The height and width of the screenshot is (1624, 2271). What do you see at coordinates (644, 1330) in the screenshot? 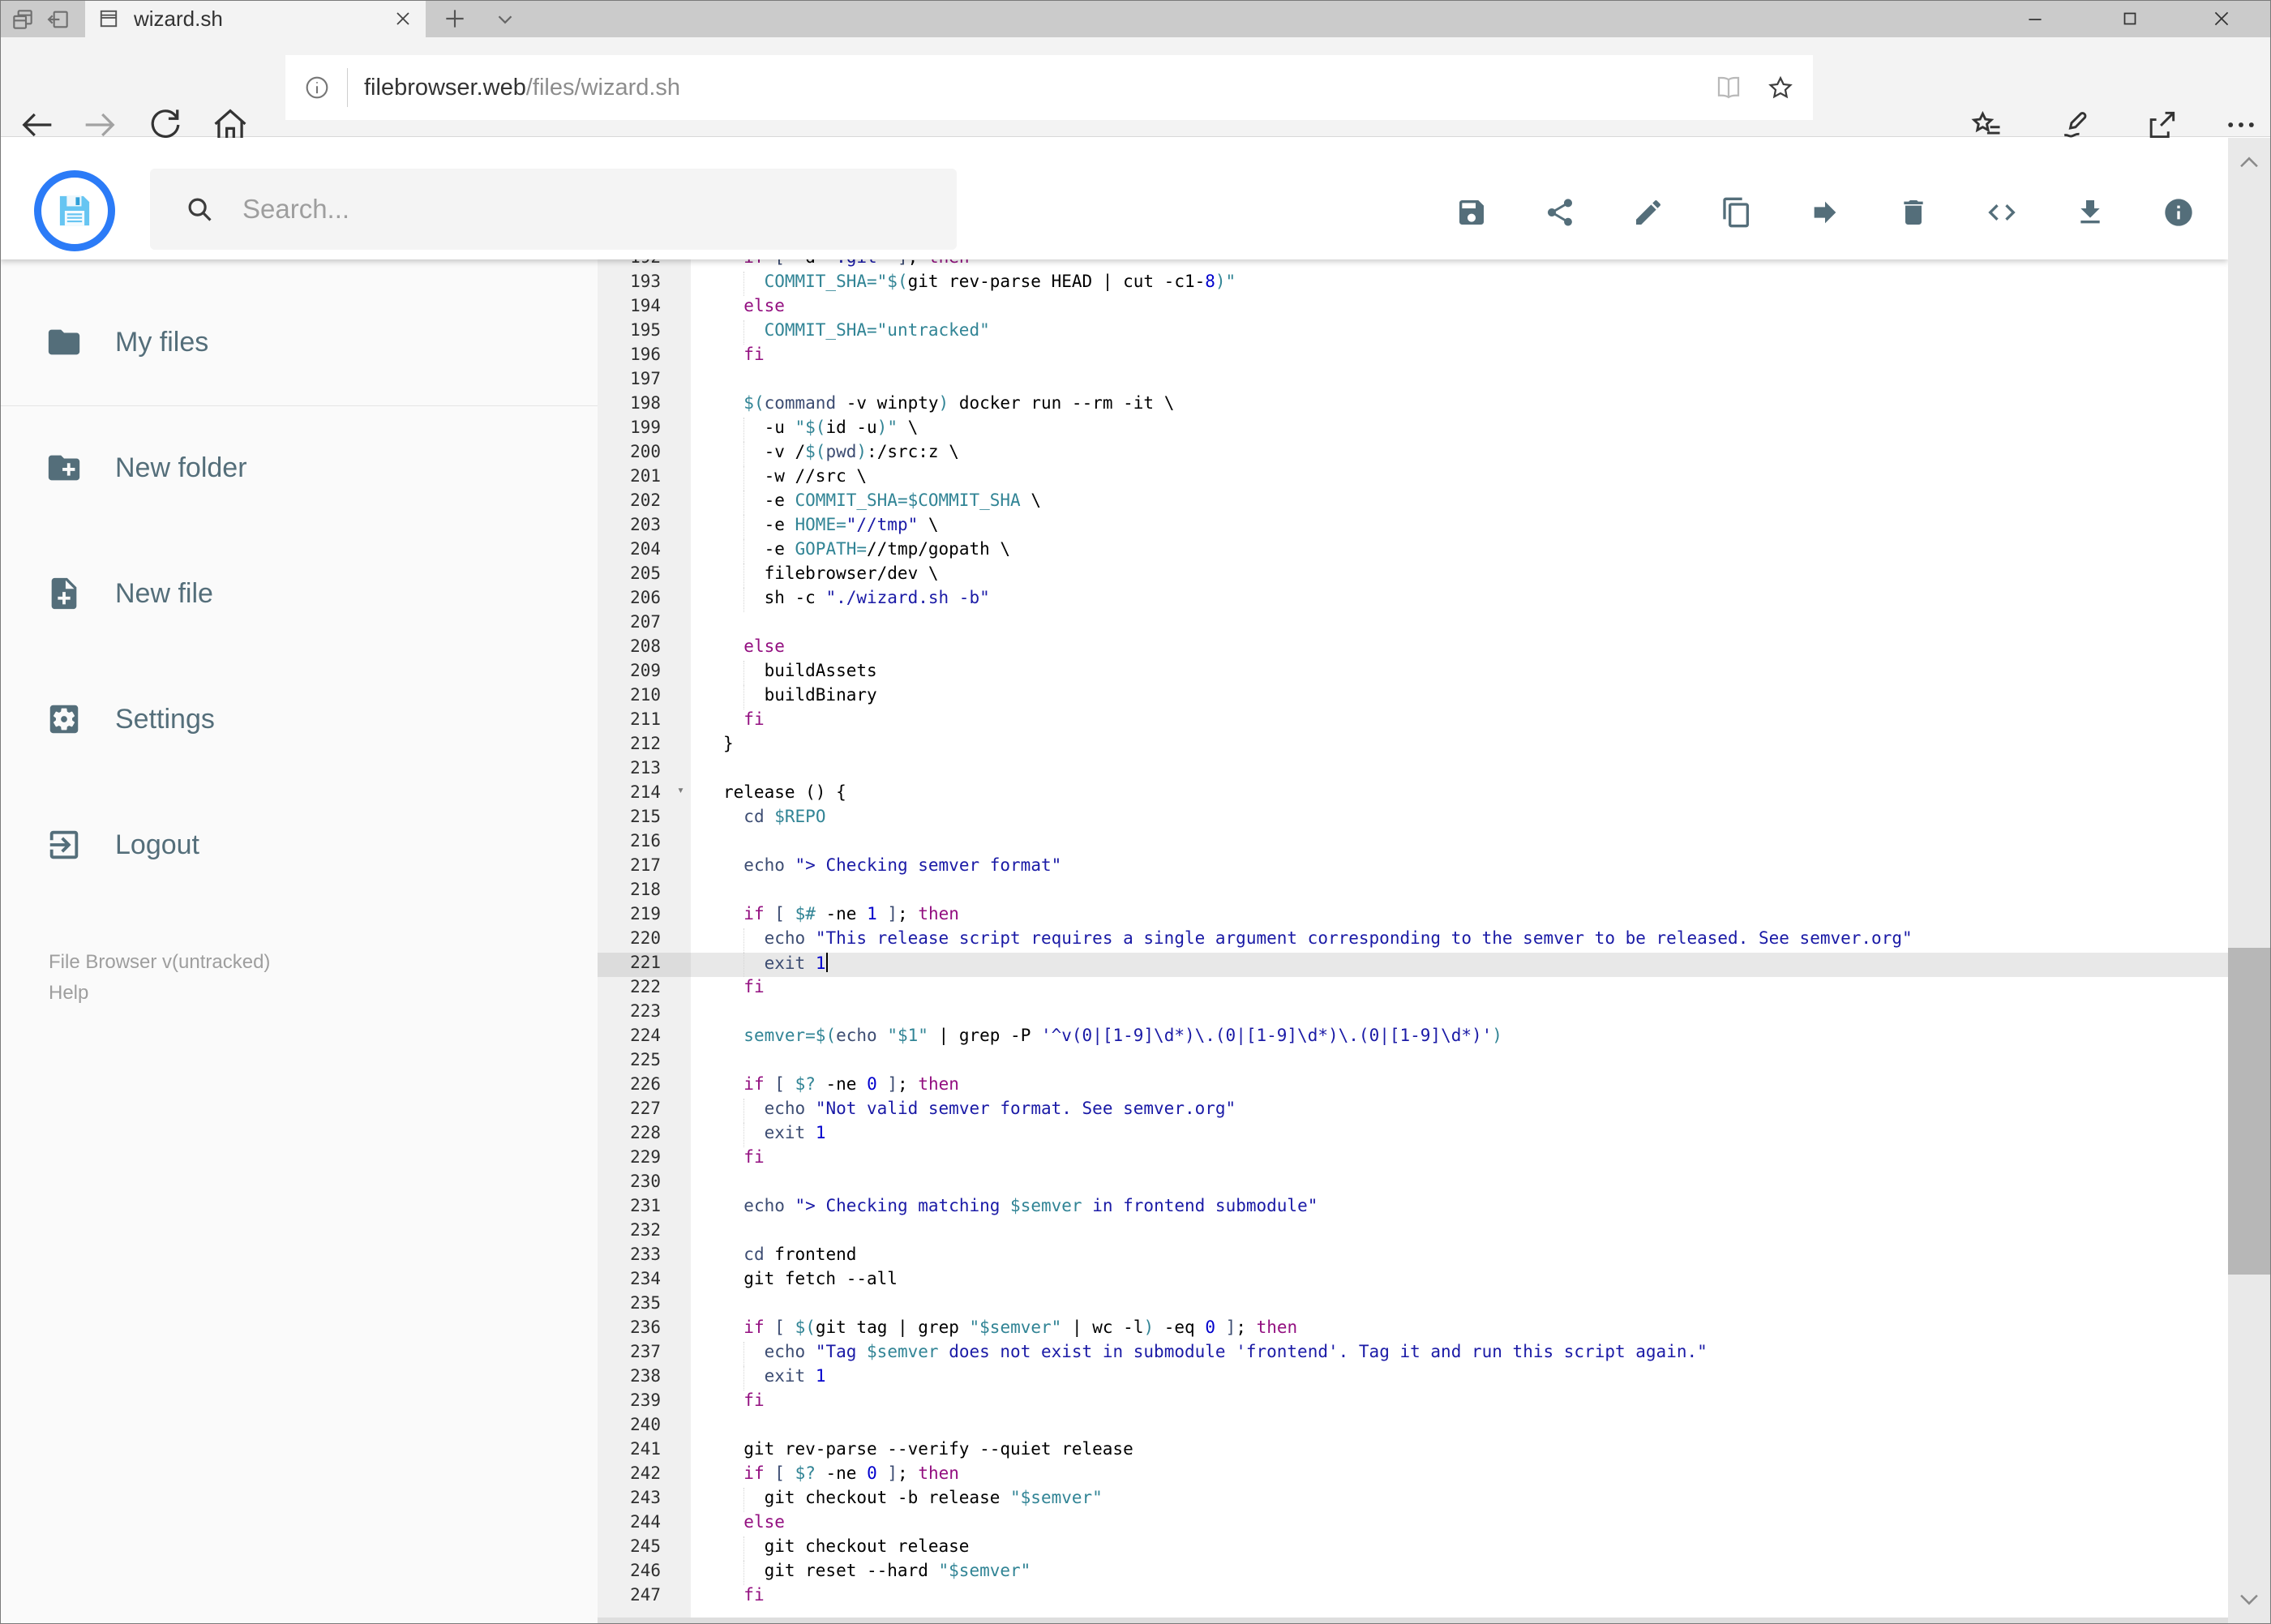
I see `line-number: 236` at bounding box center [644, 1330].